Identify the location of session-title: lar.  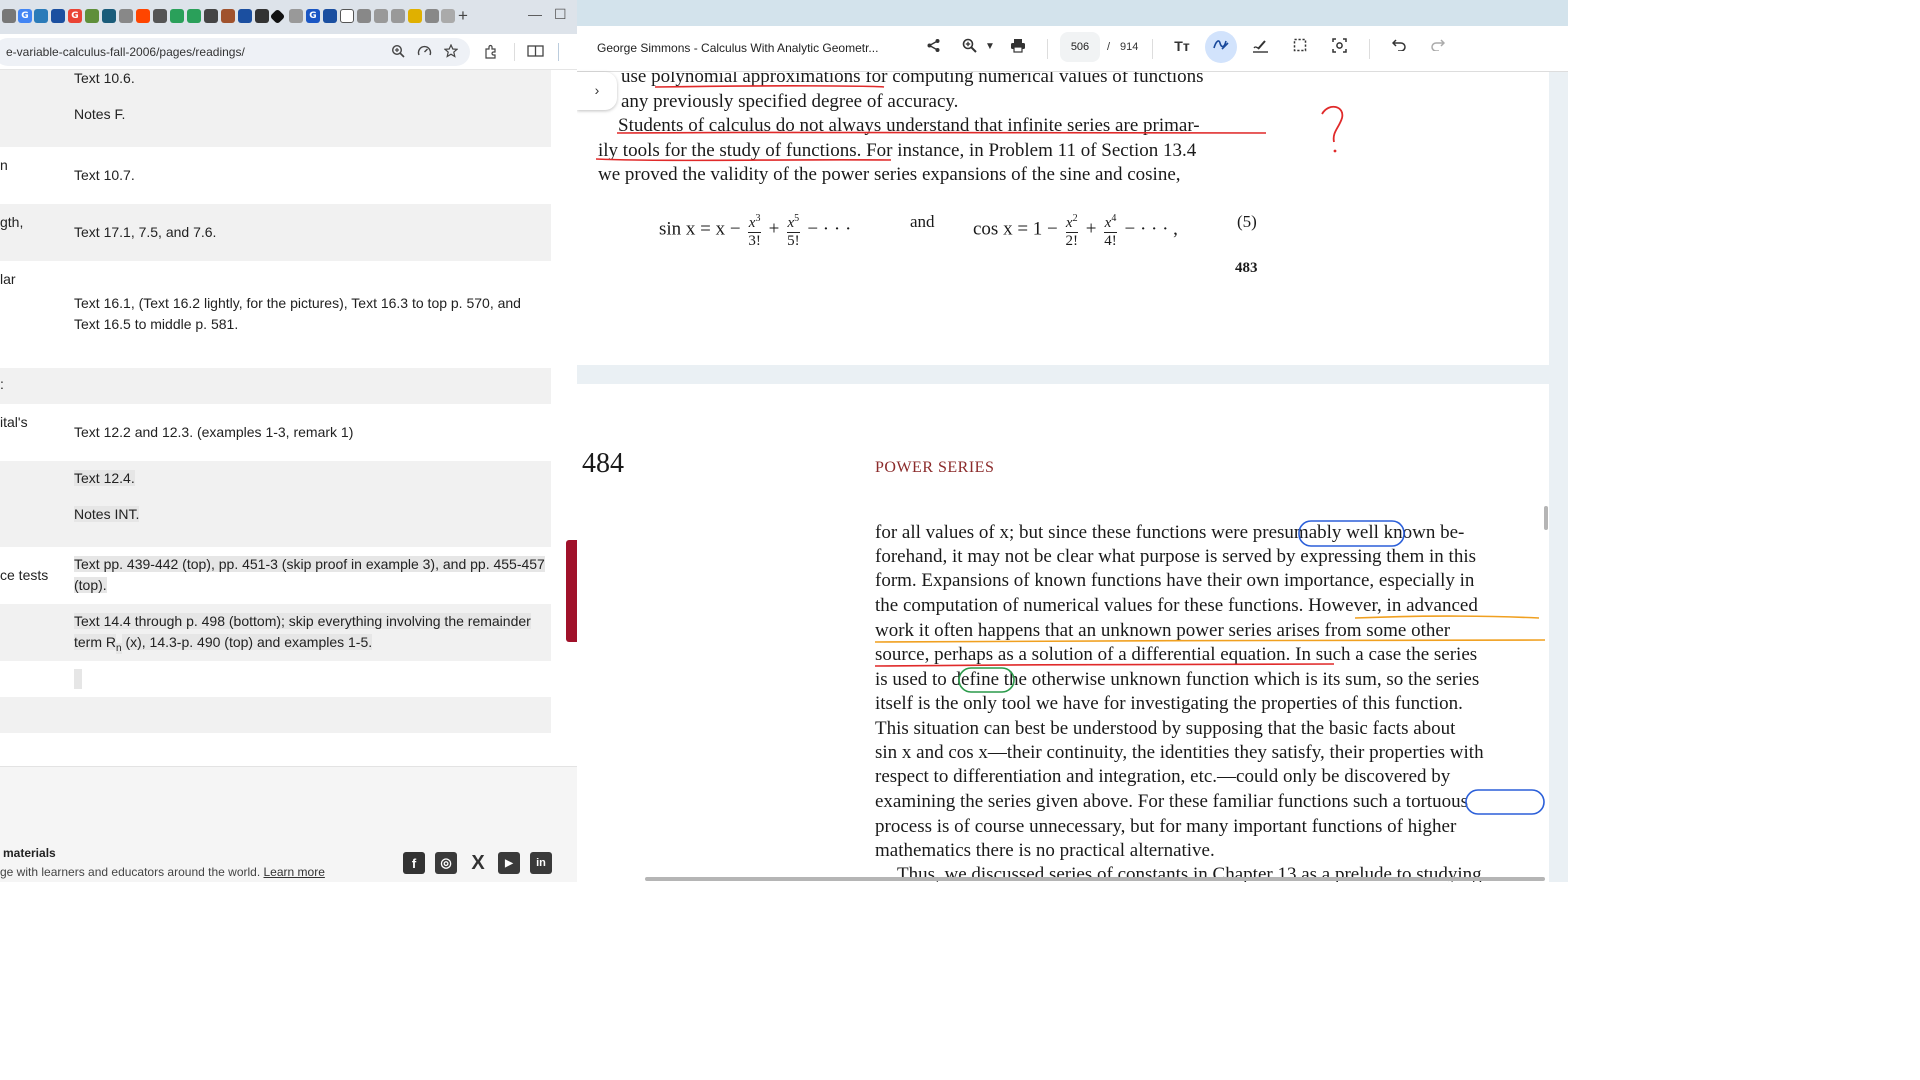
(8, 279).